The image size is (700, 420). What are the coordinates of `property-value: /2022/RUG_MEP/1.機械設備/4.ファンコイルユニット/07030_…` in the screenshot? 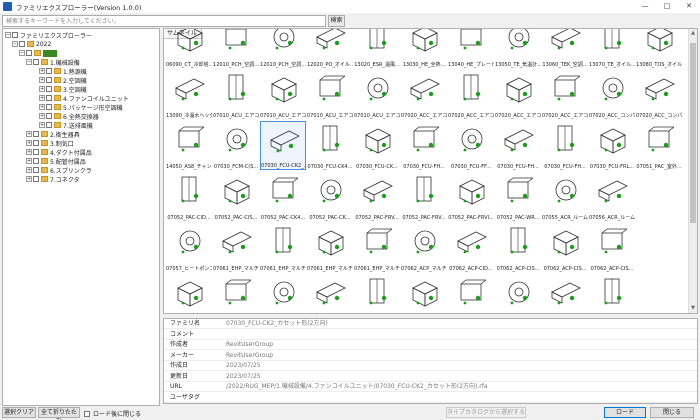 It's located at (357, 387).